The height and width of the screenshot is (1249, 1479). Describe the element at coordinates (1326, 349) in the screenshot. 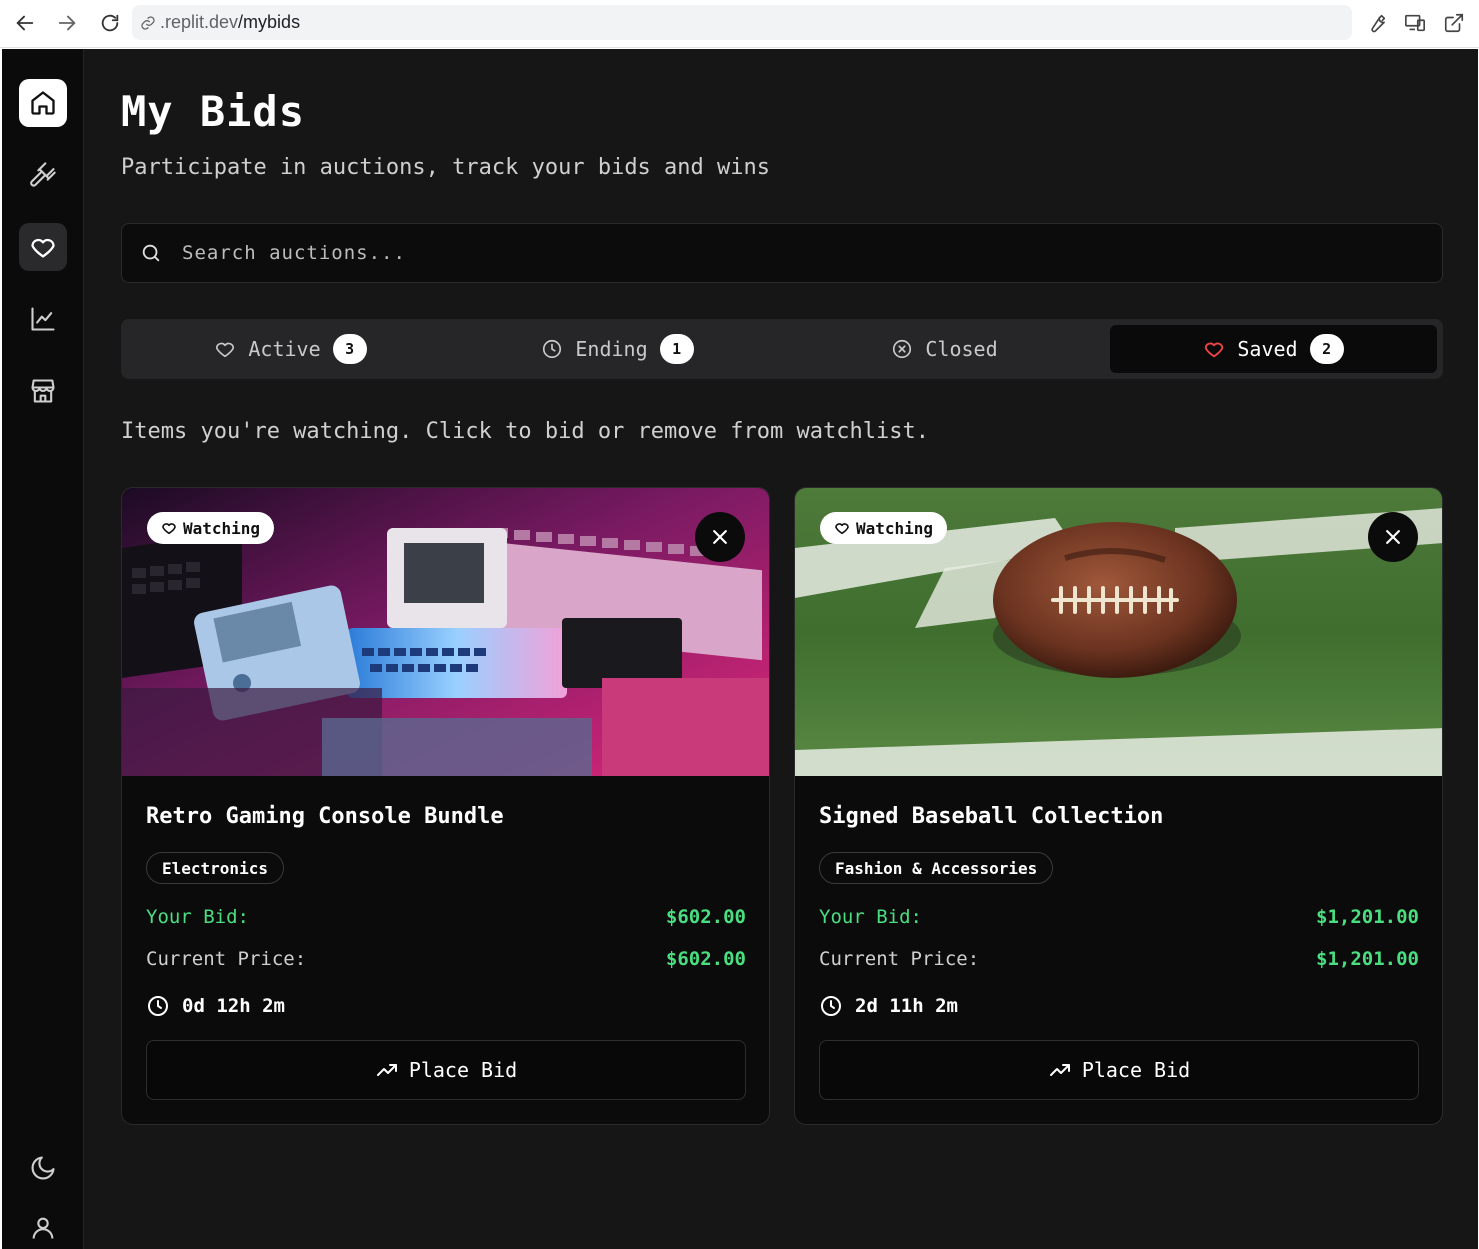

I see `tab-count-badge: 2` at that location.